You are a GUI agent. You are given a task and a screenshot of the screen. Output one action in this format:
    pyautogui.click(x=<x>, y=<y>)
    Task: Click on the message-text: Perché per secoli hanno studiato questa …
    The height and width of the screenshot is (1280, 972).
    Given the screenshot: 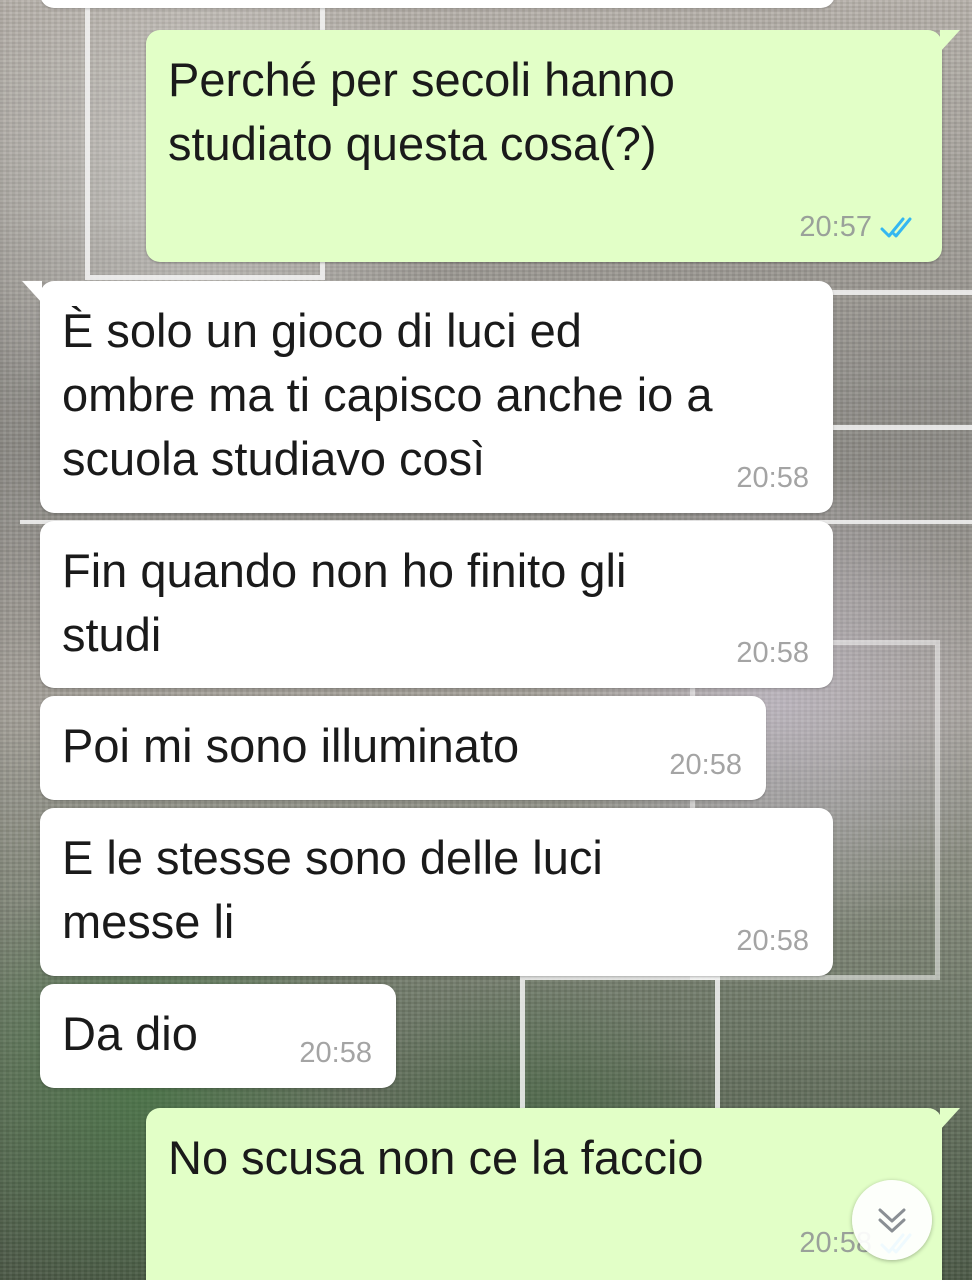 What is the action you would take?
    pyautogui.click(x=421, y=111)
    